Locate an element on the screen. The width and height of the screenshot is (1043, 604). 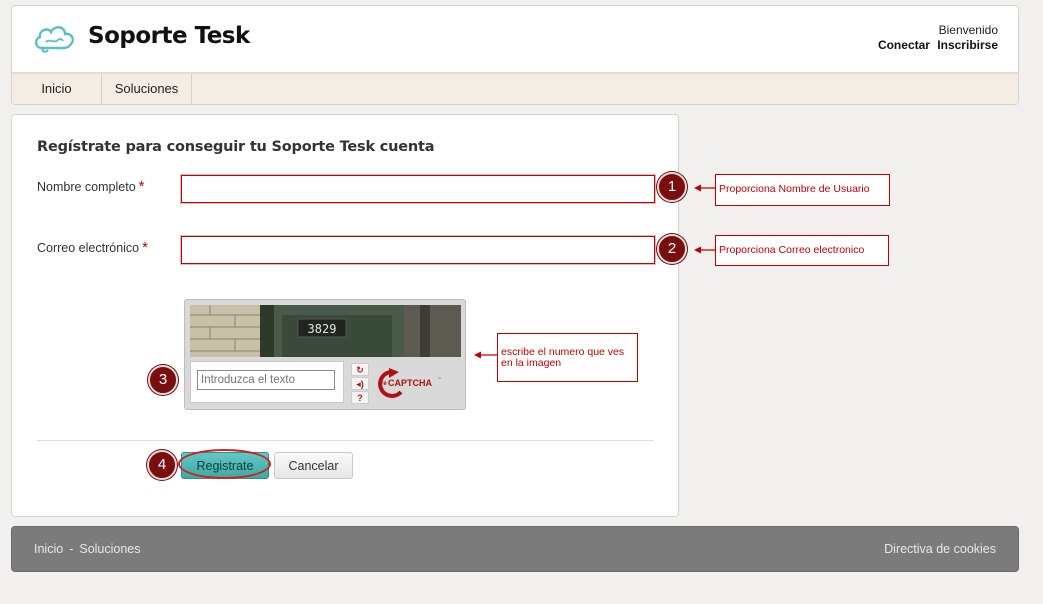
register-button: Registrate is located at coordinates (225, 465).